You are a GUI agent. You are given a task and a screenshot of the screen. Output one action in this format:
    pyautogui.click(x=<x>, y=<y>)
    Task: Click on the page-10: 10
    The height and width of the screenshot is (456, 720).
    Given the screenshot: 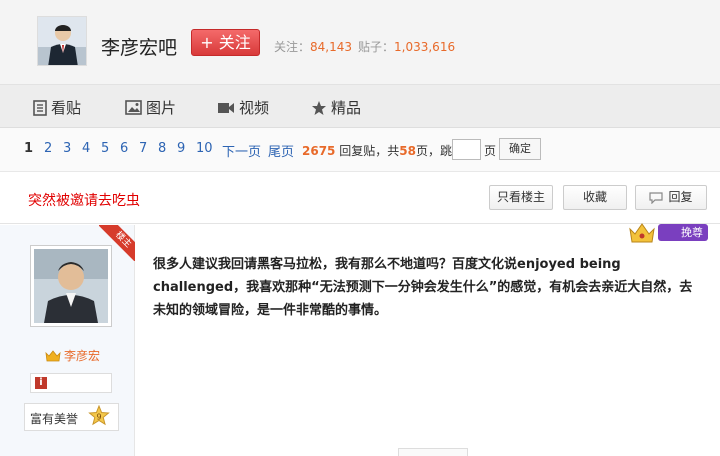 What is the action you would take?
    pyautogui.click(x=204, y=148)
    